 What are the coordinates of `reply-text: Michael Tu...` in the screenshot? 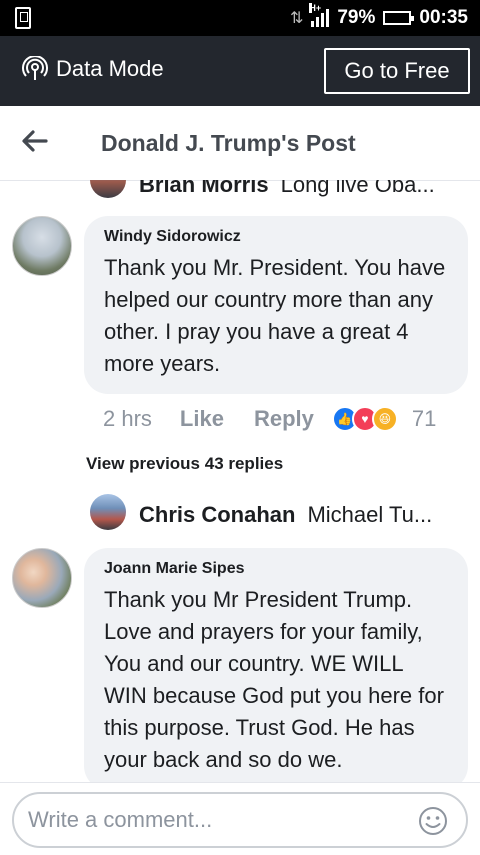 It's located at (370, 514).